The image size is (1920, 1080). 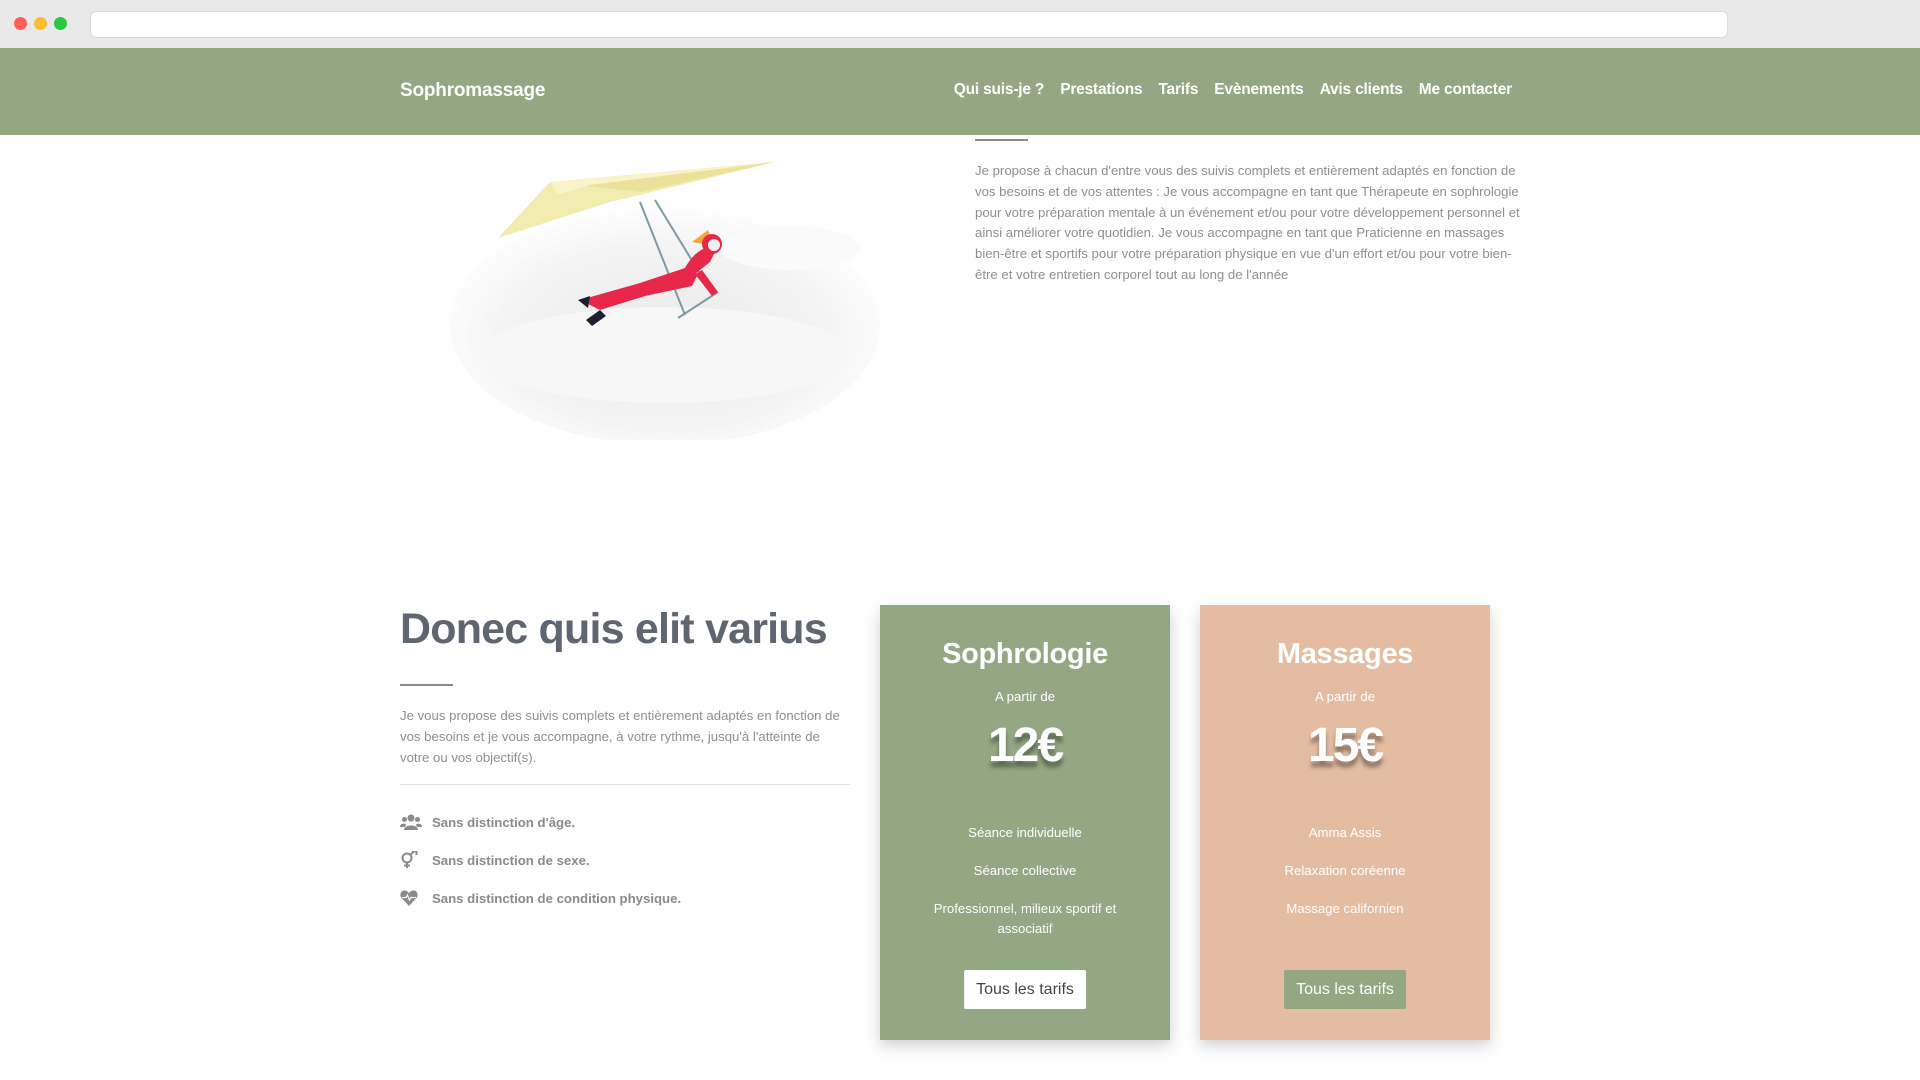 I want to click on feature-label: Sans distinction de sexe., so click(x=511, y=860).